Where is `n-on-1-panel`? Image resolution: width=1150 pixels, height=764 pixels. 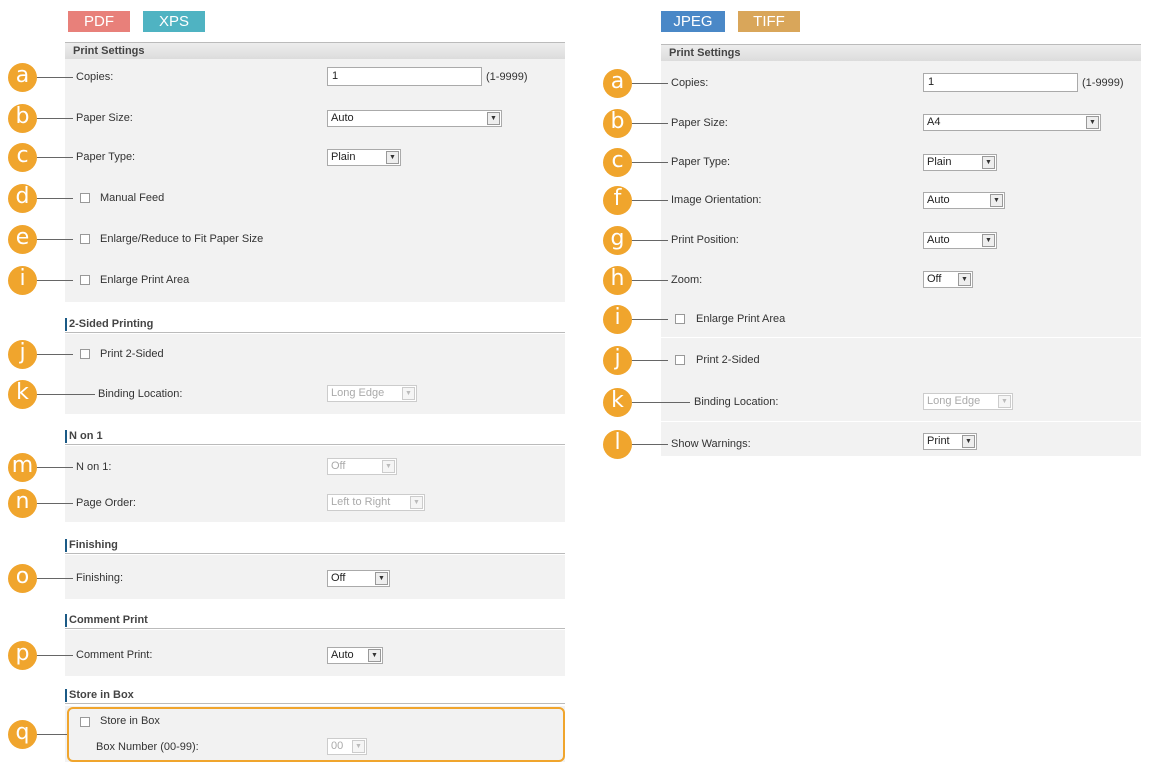
n-on-1-panel is located at coordinates (315, 484).